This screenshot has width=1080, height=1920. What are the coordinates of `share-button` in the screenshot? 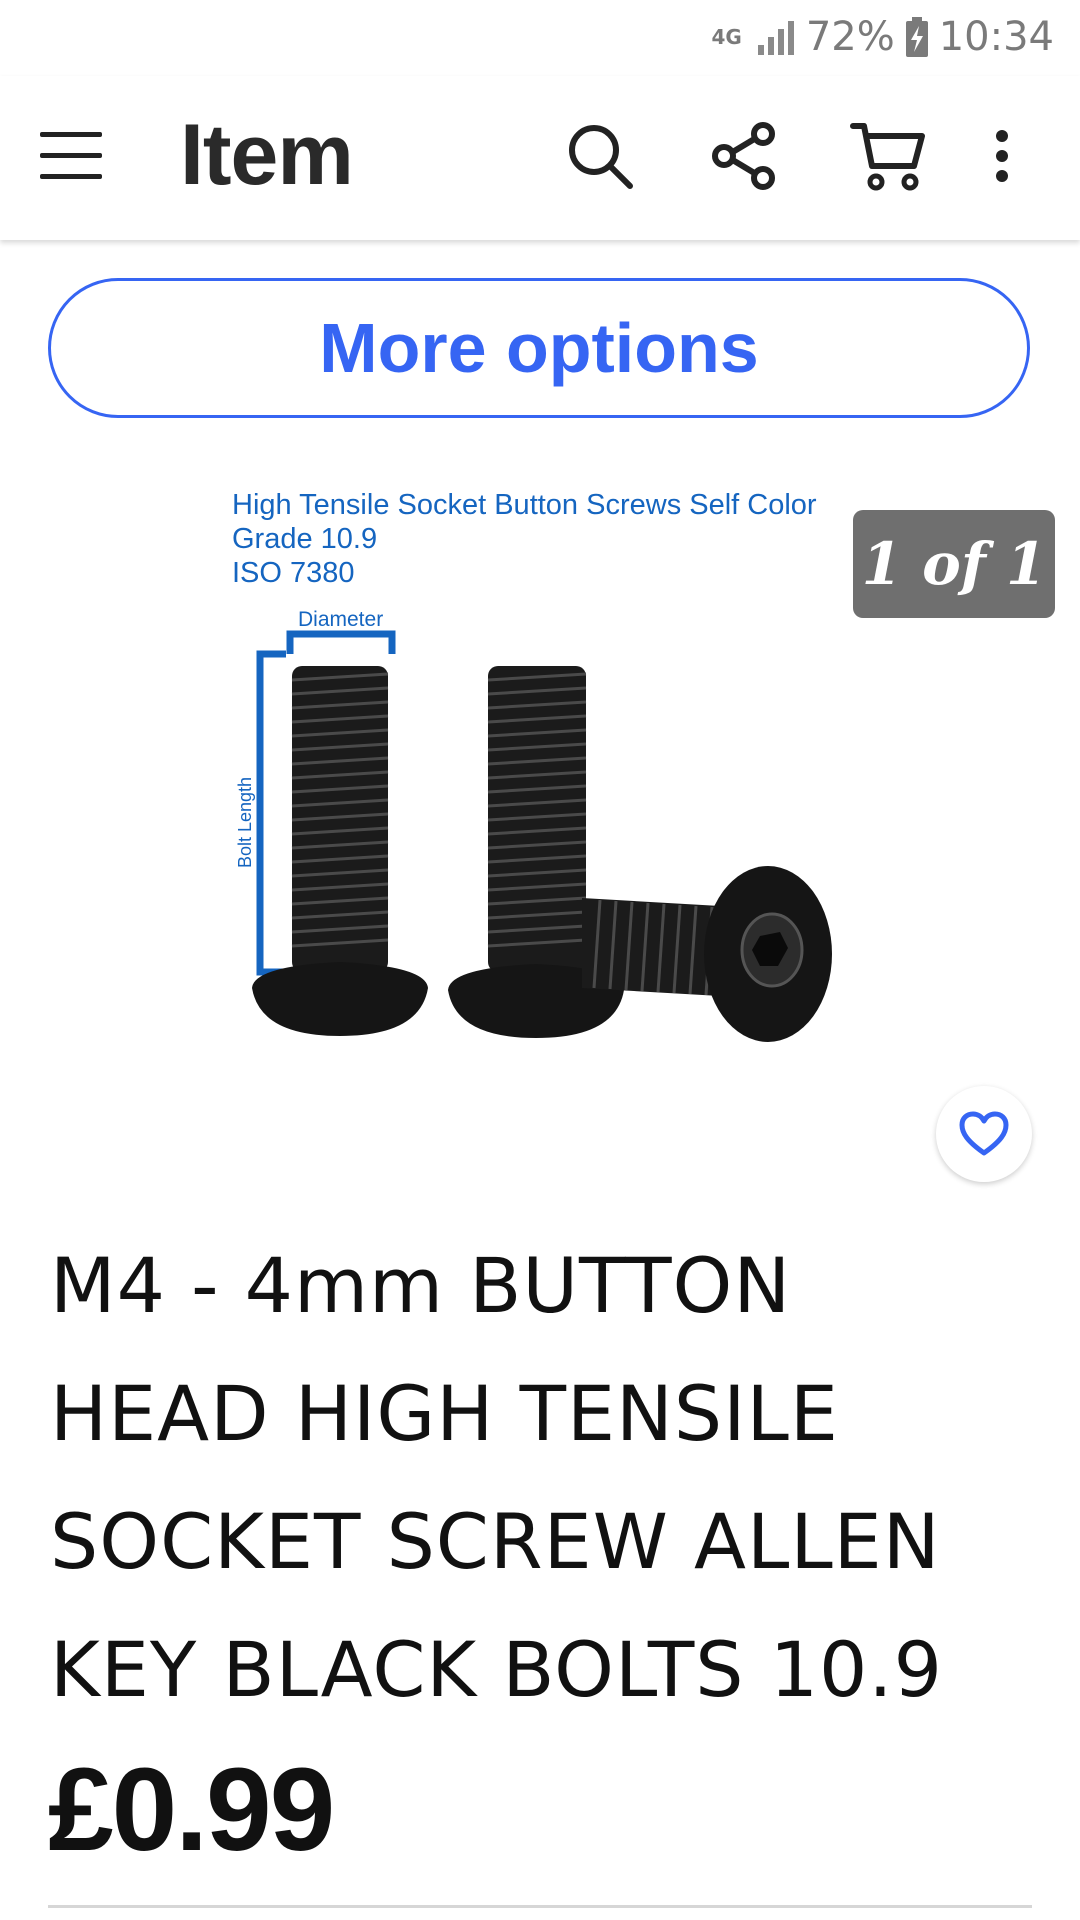 It's located at (744, 156).